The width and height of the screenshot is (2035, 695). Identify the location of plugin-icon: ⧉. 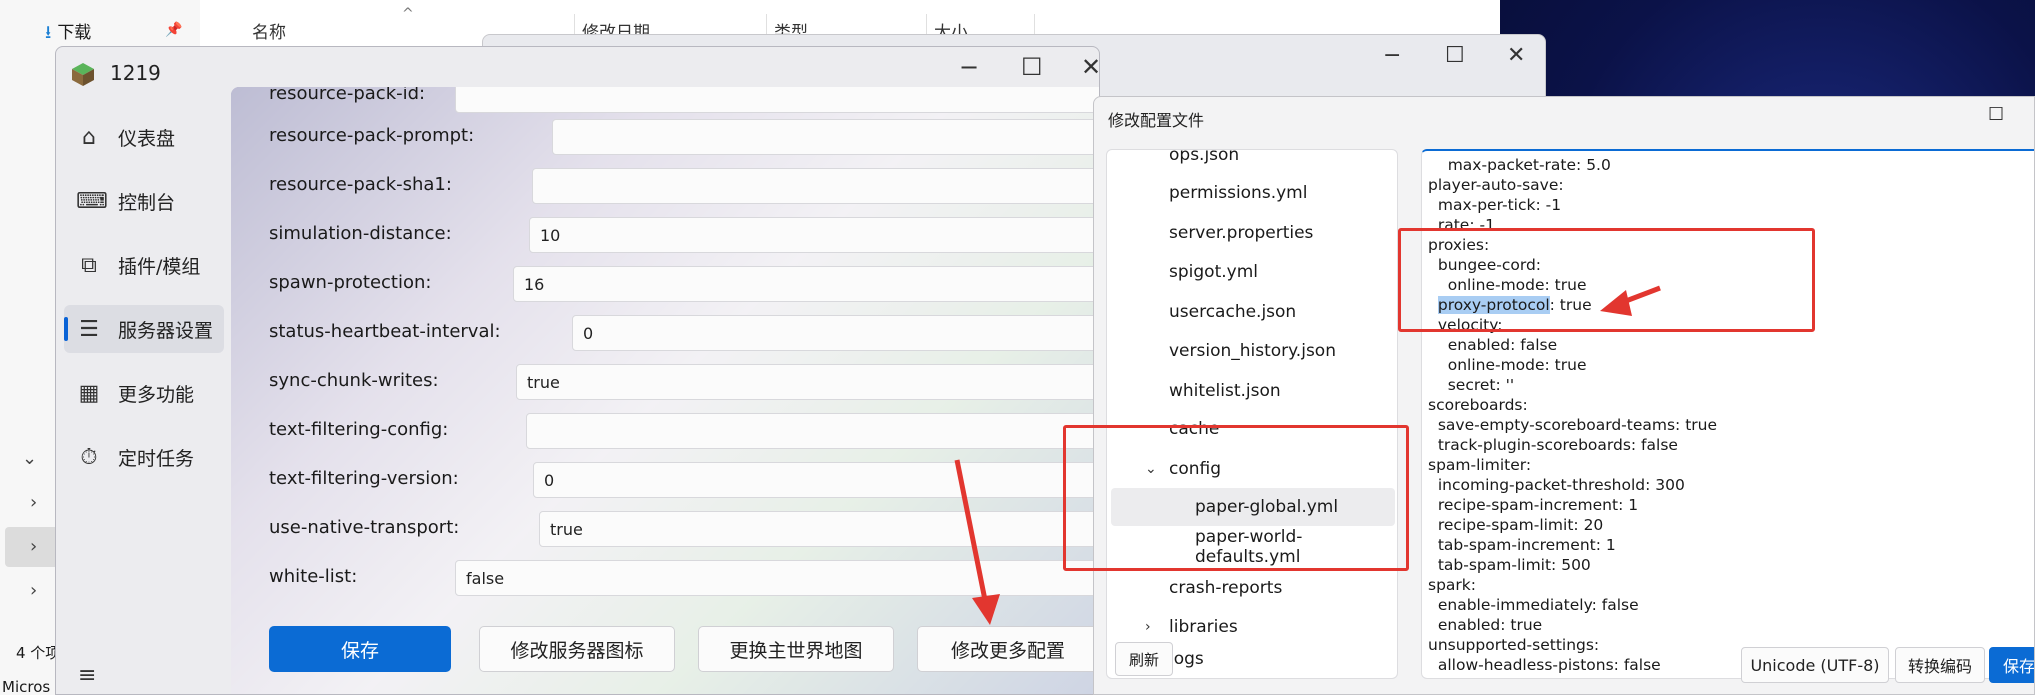
(89, 265).